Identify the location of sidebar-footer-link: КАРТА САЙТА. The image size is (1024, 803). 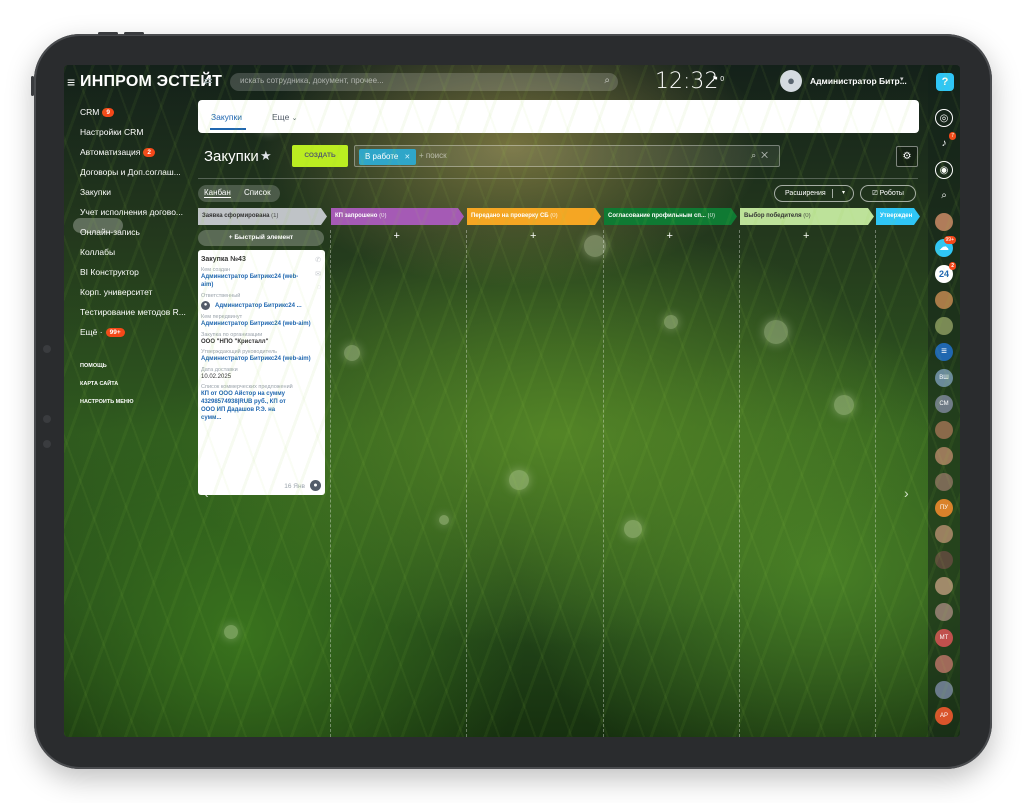
(99, 384).